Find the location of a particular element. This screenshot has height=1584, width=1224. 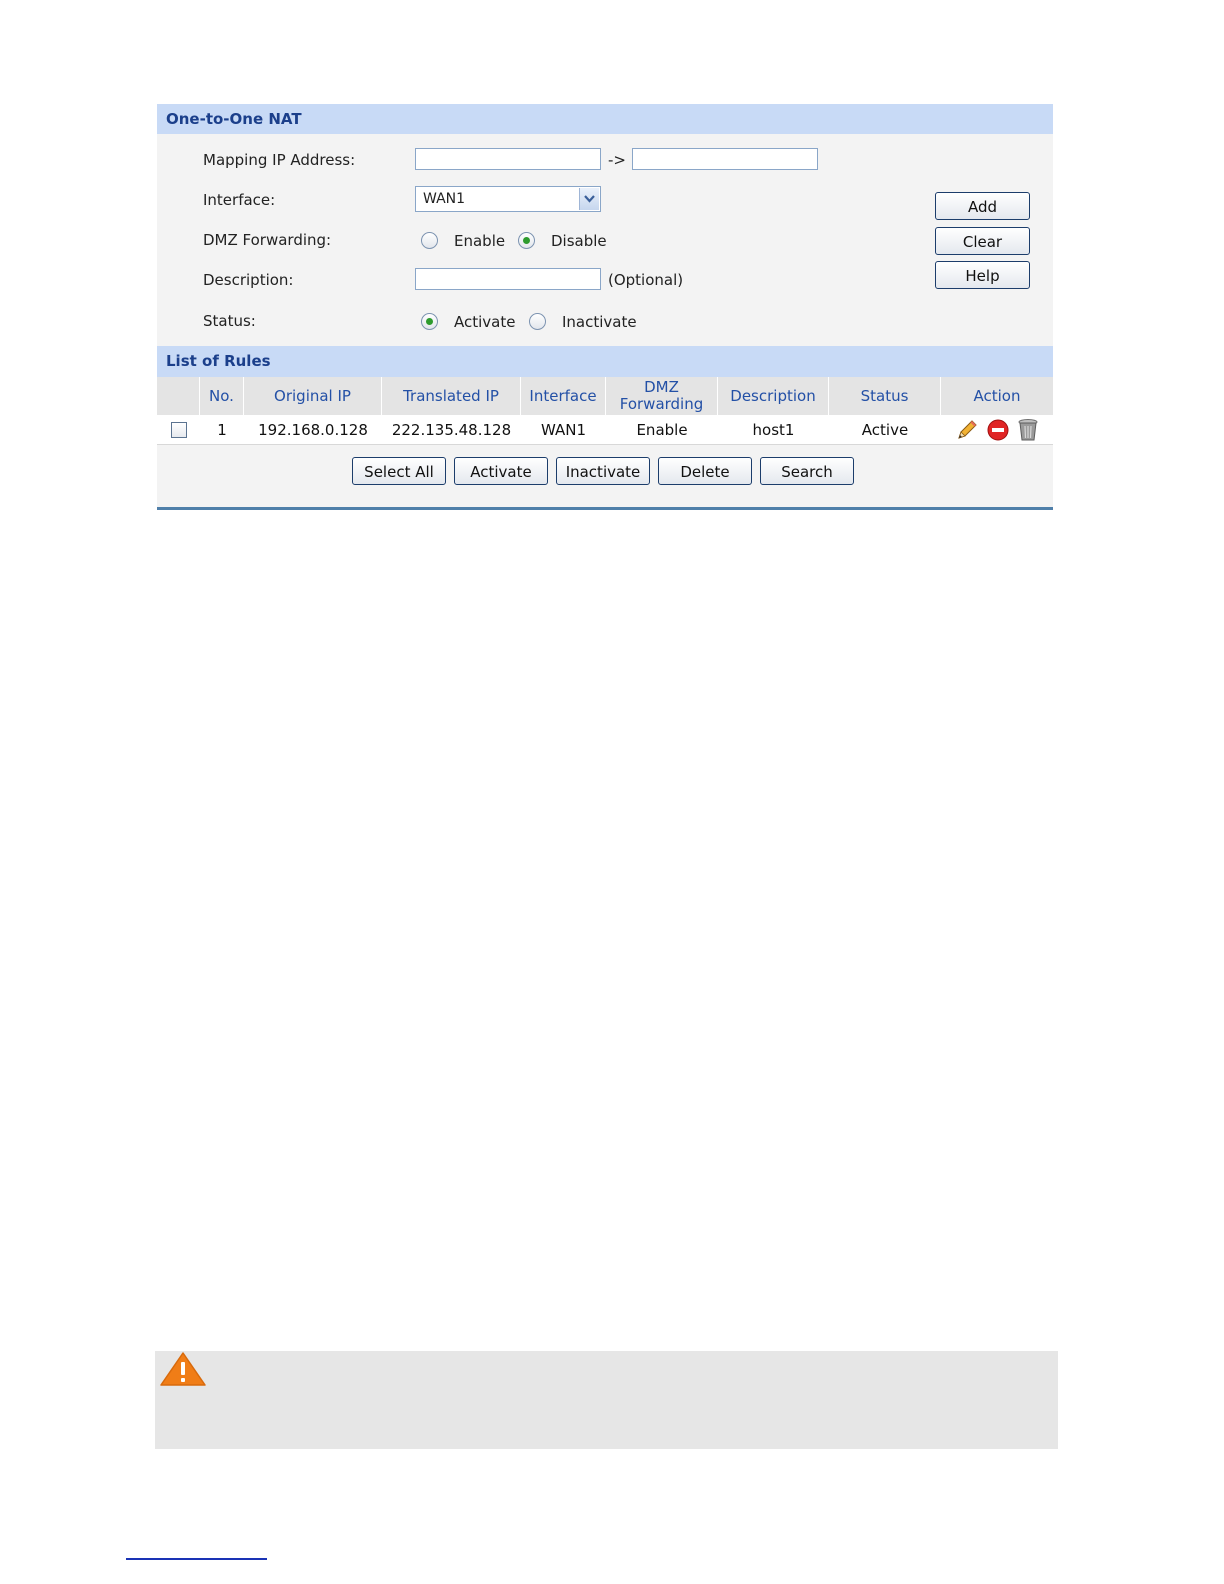

help-button: Help is located at coordinates (982, 275).